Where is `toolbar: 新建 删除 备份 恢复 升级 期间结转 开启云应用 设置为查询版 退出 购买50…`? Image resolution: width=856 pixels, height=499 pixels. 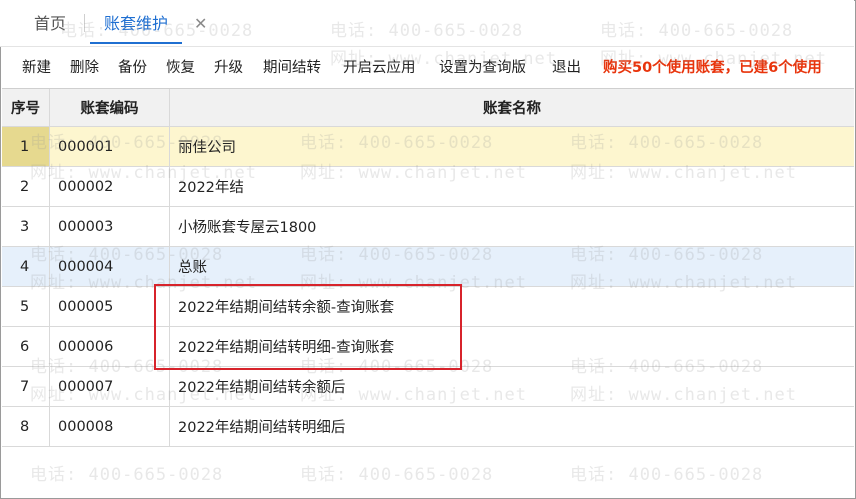 toolbar: 新建 删除 备份 恢复 升级 期间结转 开启云应用 设置为查询版 退出 购买50… is located at coordinates (427, 67).